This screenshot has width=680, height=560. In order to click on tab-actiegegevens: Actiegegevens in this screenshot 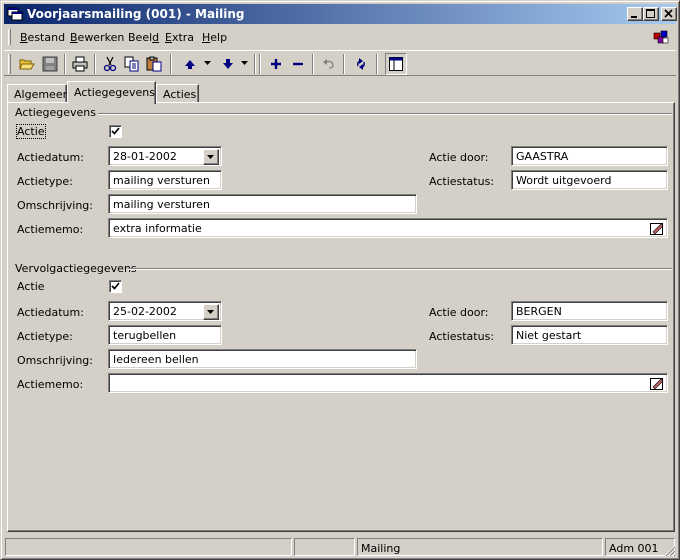, I will do `click(111, 92)`.